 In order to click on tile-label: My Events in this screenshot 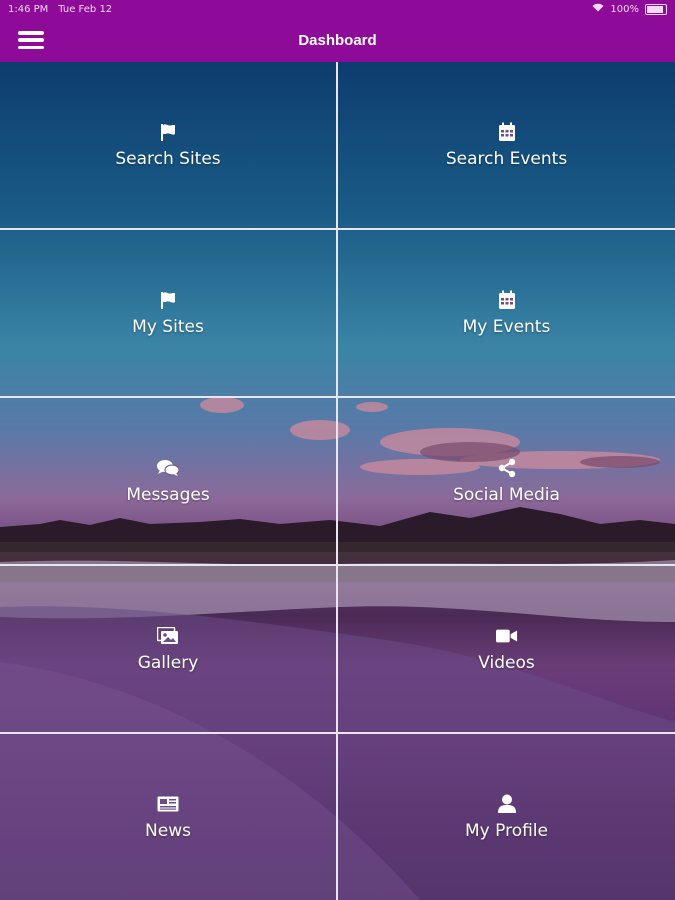, I will do `click(506, 327)`.